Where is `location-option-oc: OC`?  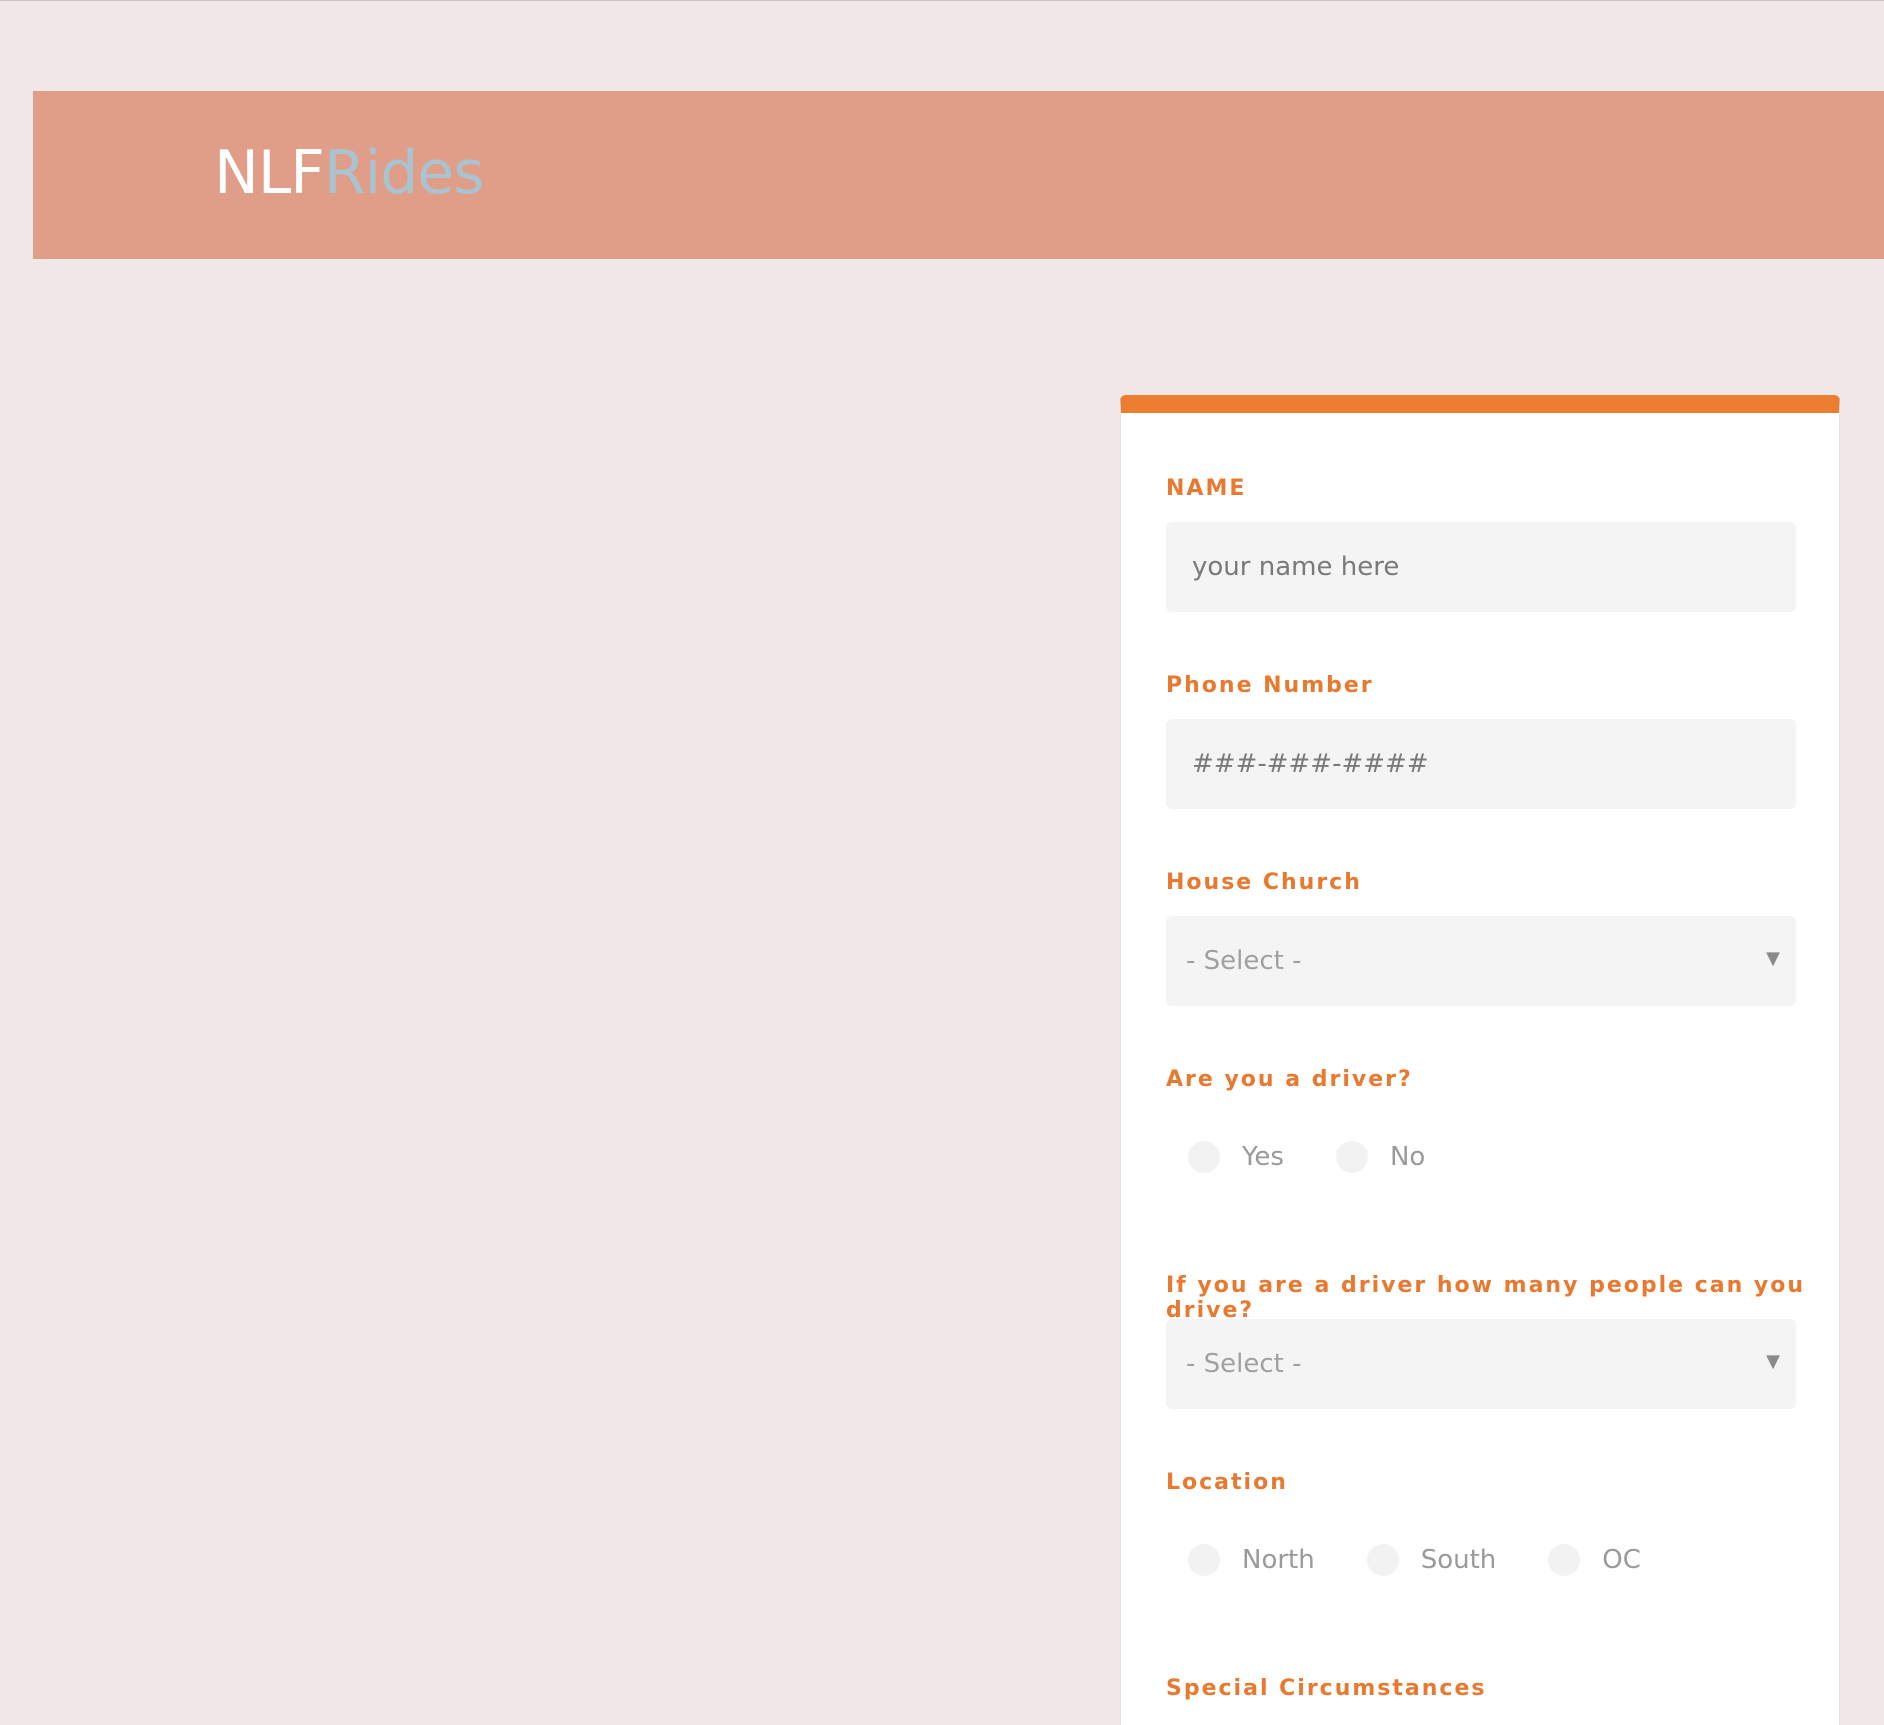
location-option-oc: OC is located at coordinates (1594, 1560).